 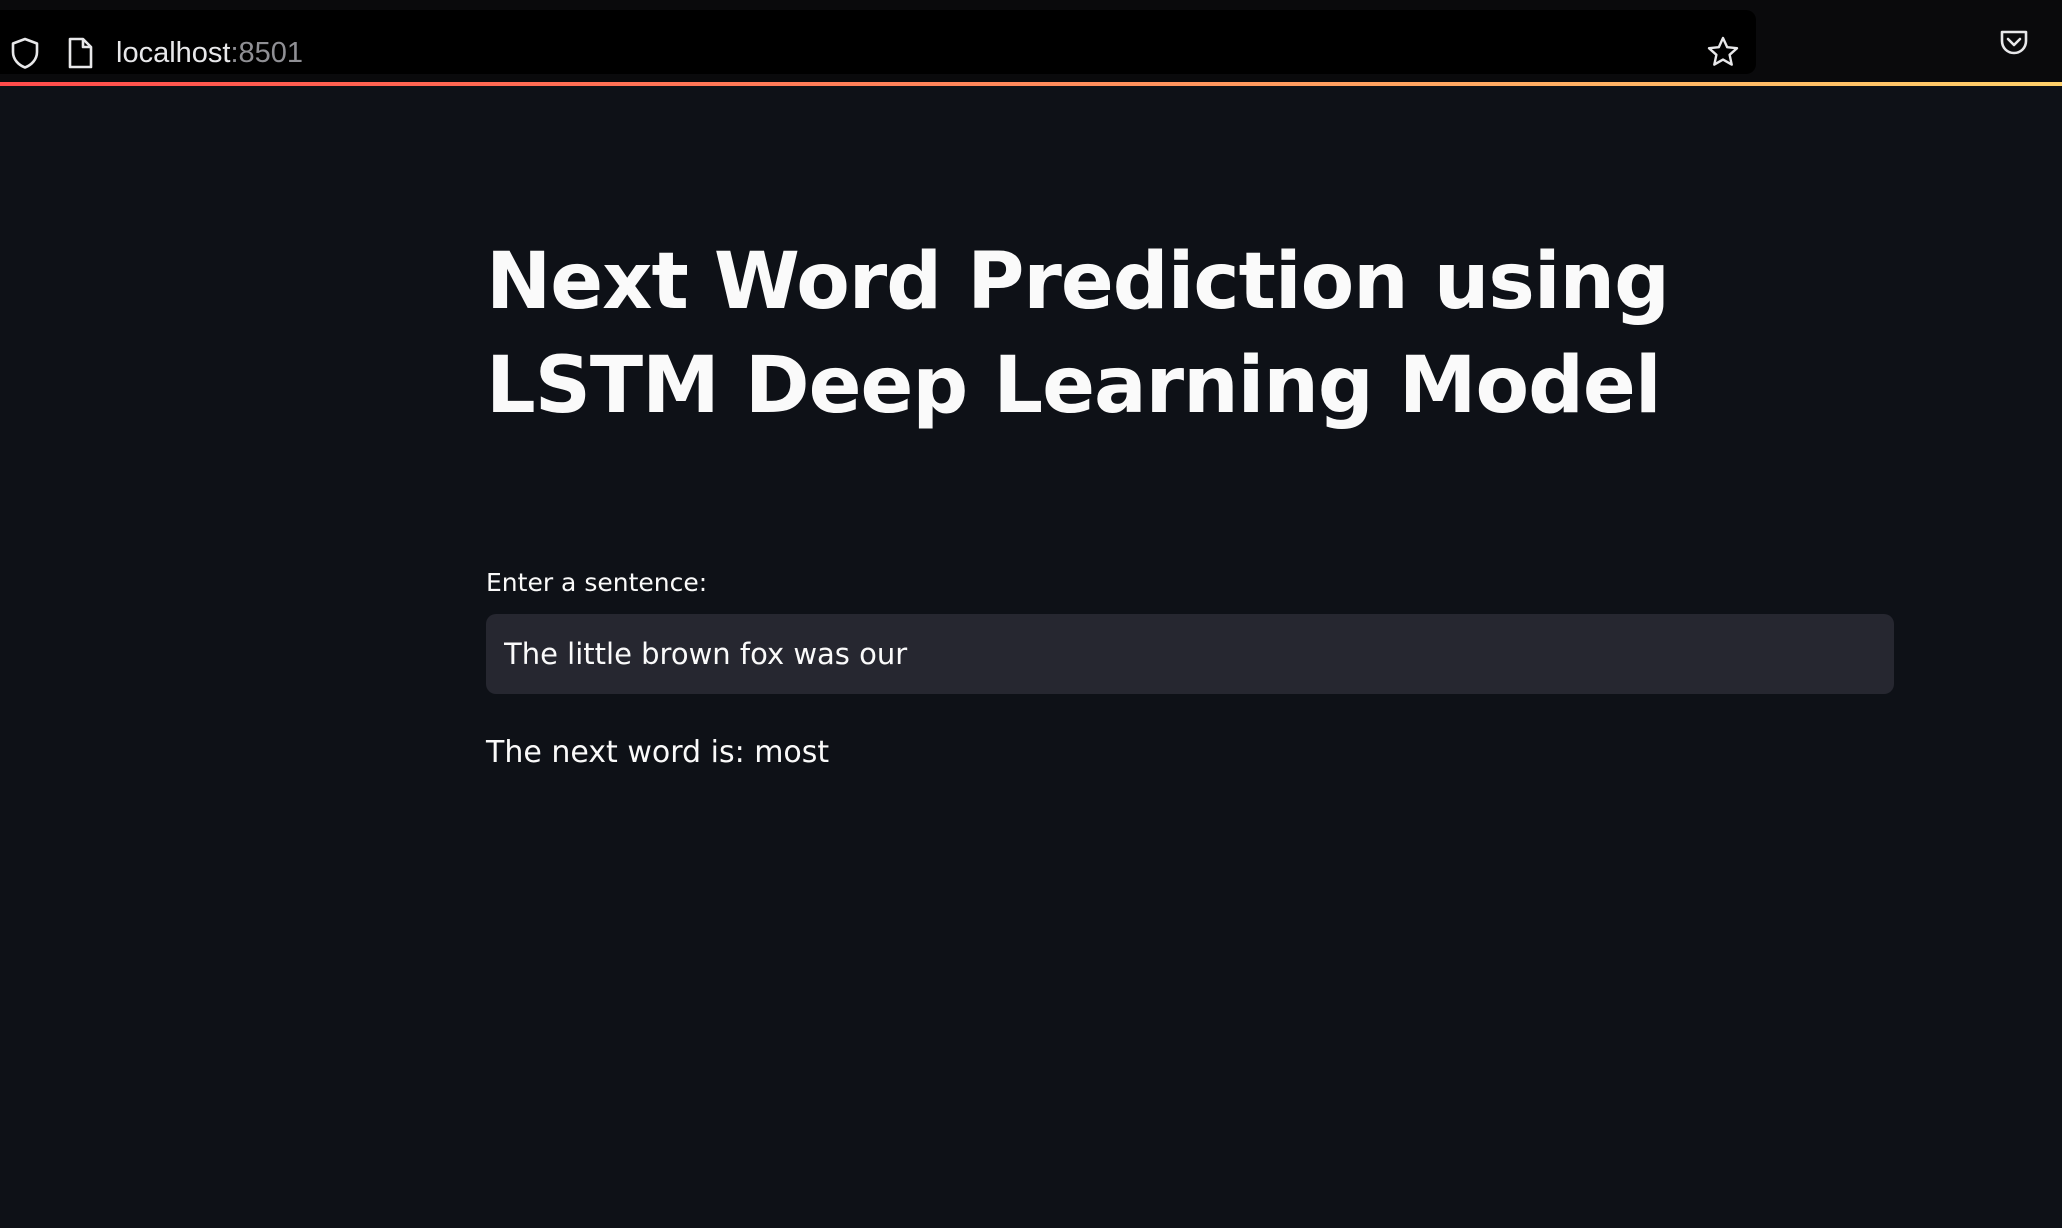 What do you see at coordinates (878, 42) in the screenshot?
I see `address-bar: localhost:8501` at bounding box center [878, 42].